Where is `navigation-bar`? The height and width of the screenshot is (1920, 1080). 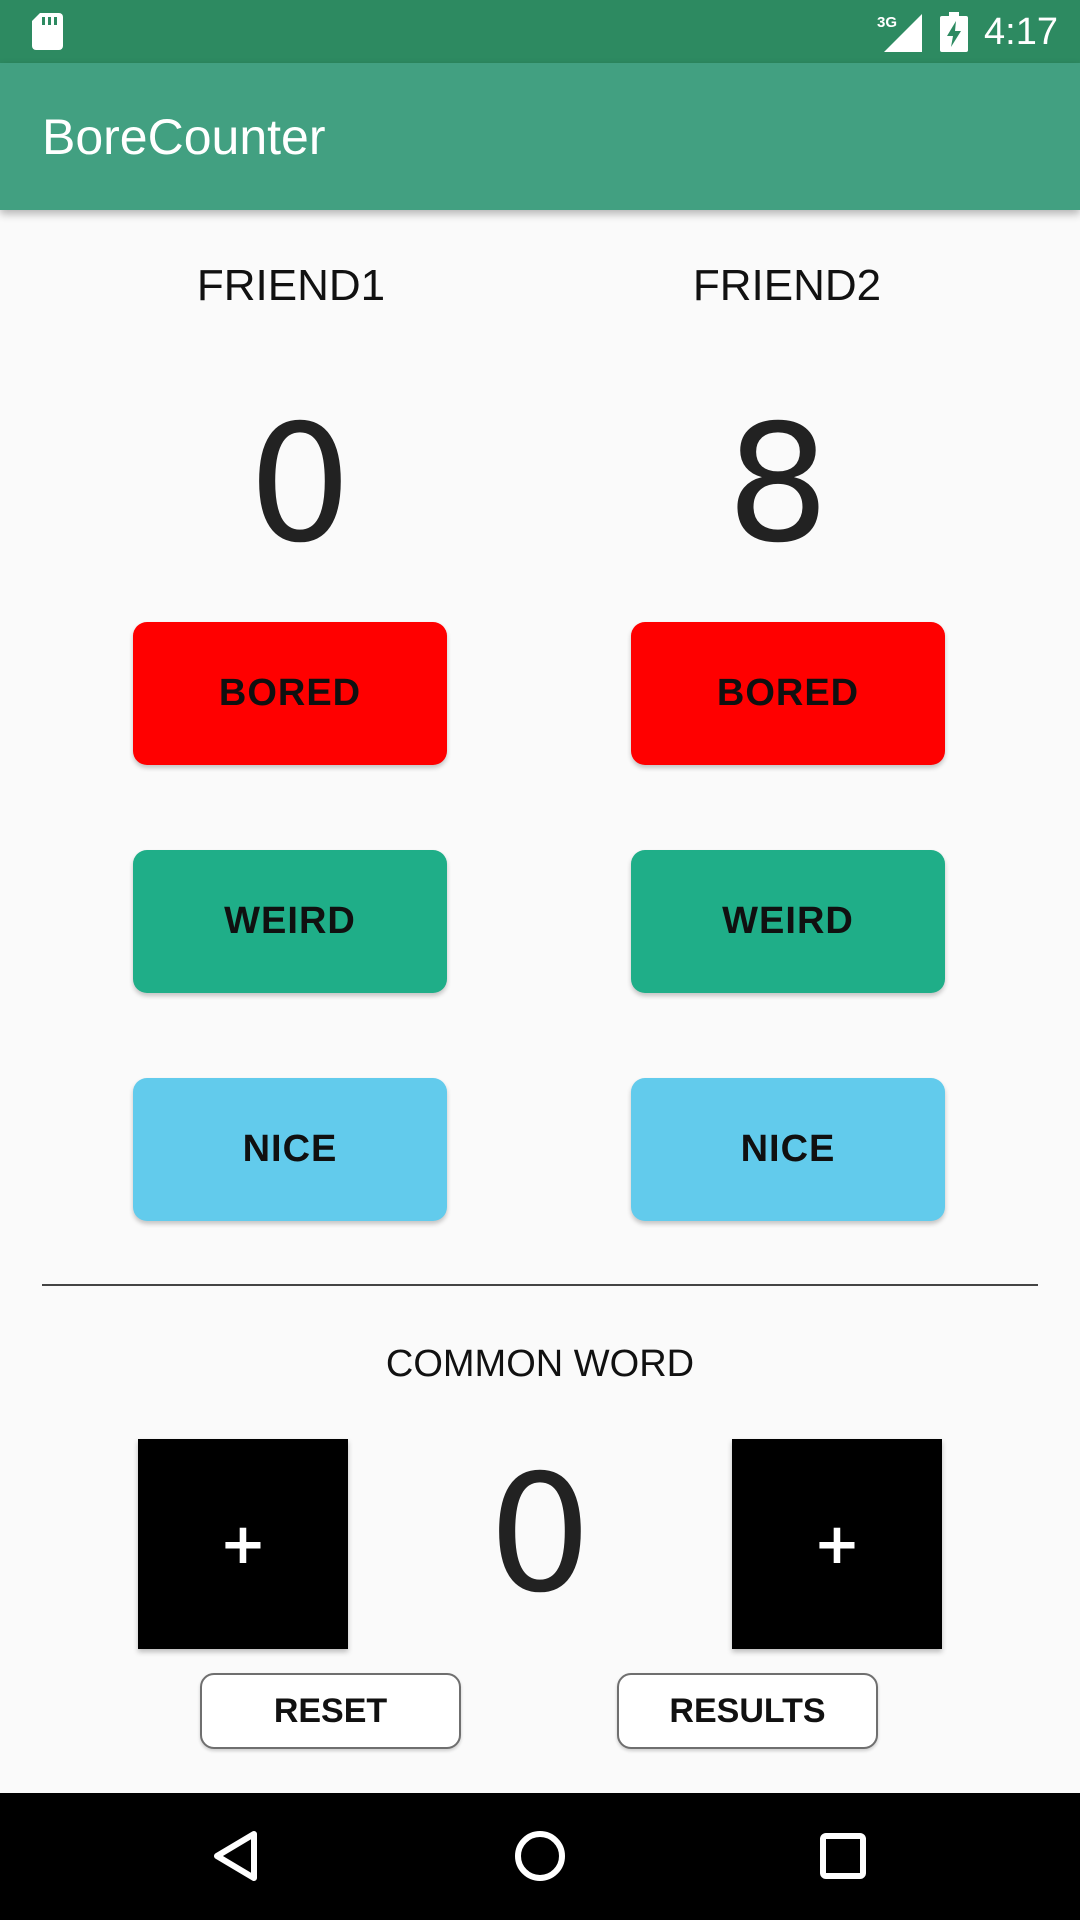
navigation-bar is located at coordinates (540, 1856).